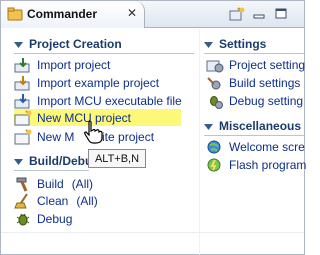 The width and height of the screenshot is (320, 255). I want to click on hammer-icon, so click(22, 184).